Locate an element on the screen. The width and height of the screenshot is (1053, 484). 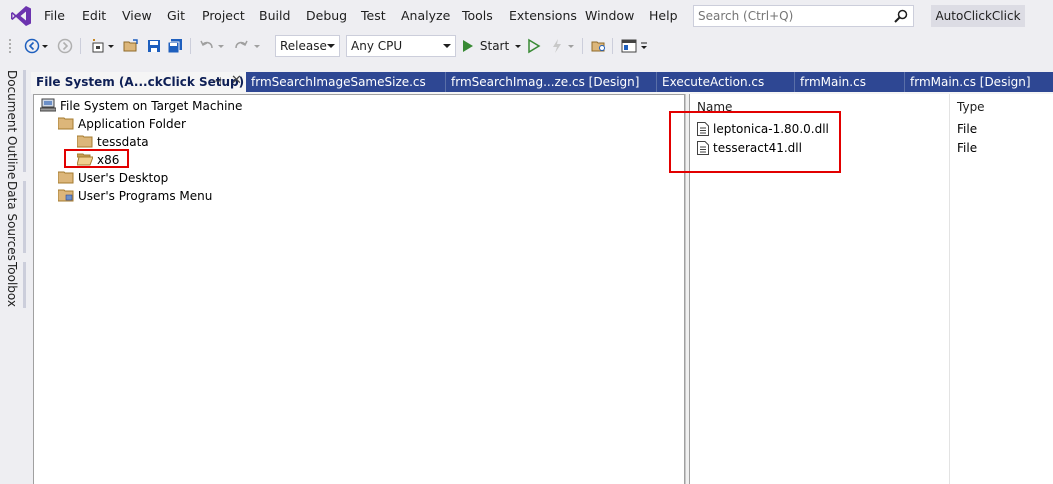
menu-extensions: Extensions is located at coordinates (543, 15).